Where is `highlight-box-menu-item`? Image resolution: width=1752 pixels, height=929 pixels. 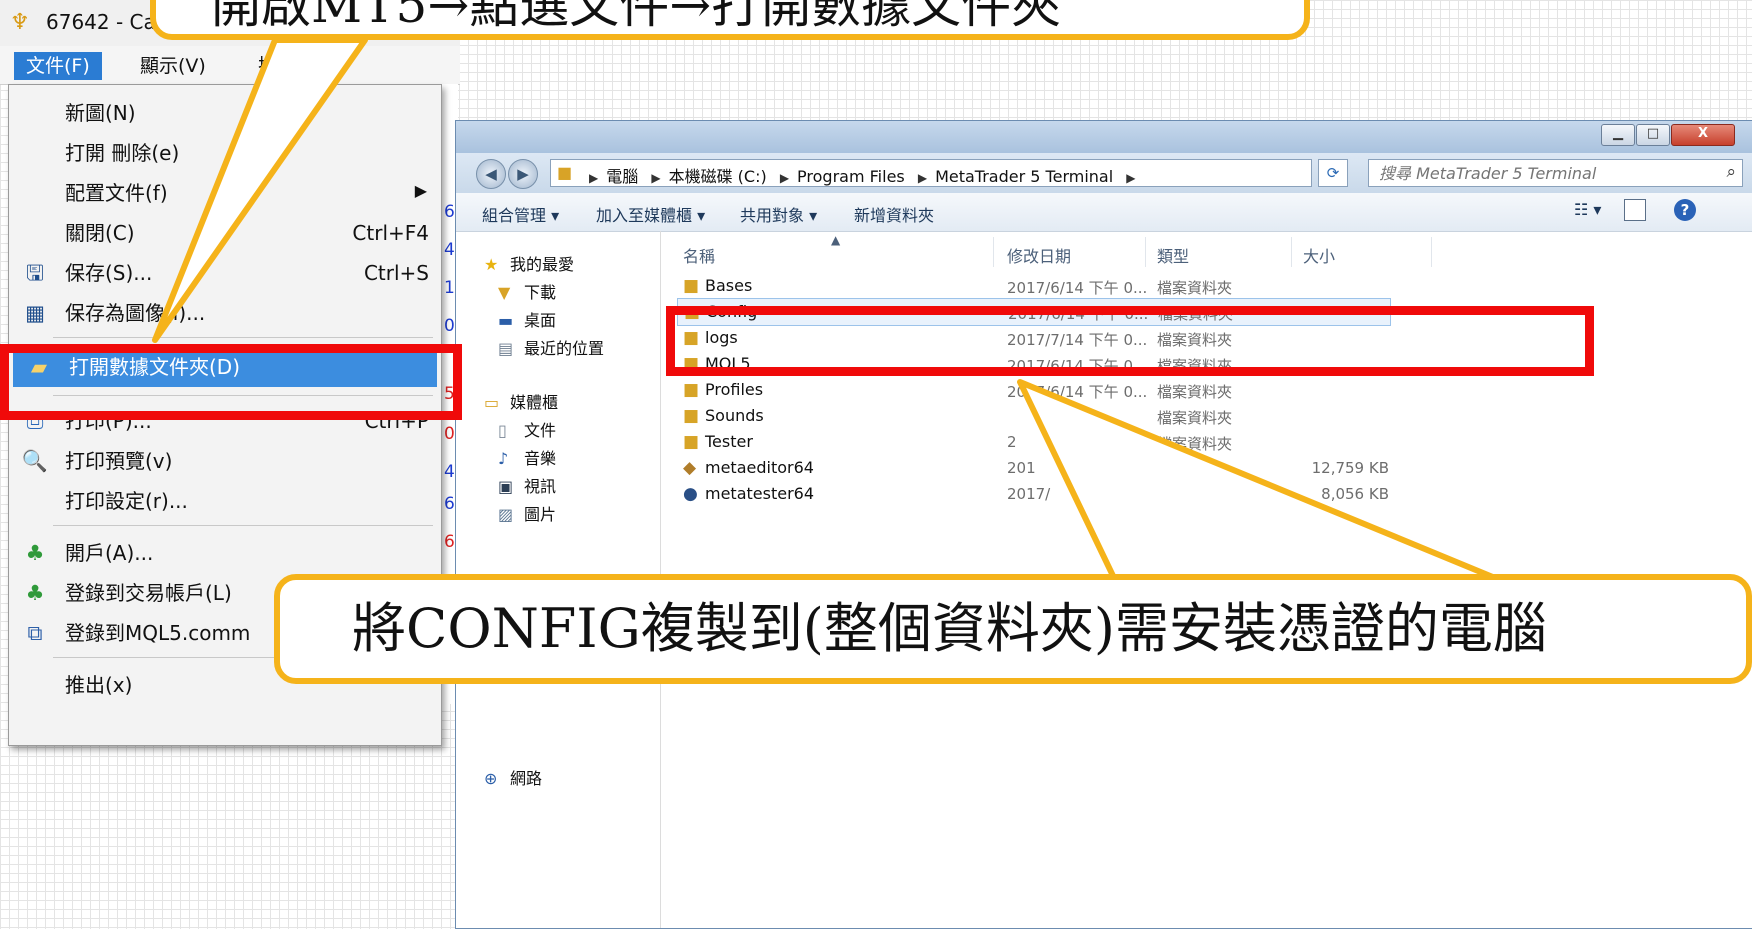 highlight-box-menu-item is located at coordinates (231, 382).